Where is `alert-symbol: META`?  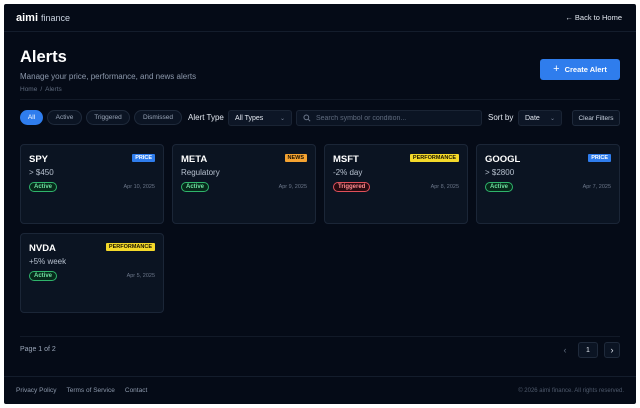
alert-symbol: META is located at coordinates (194, 159).